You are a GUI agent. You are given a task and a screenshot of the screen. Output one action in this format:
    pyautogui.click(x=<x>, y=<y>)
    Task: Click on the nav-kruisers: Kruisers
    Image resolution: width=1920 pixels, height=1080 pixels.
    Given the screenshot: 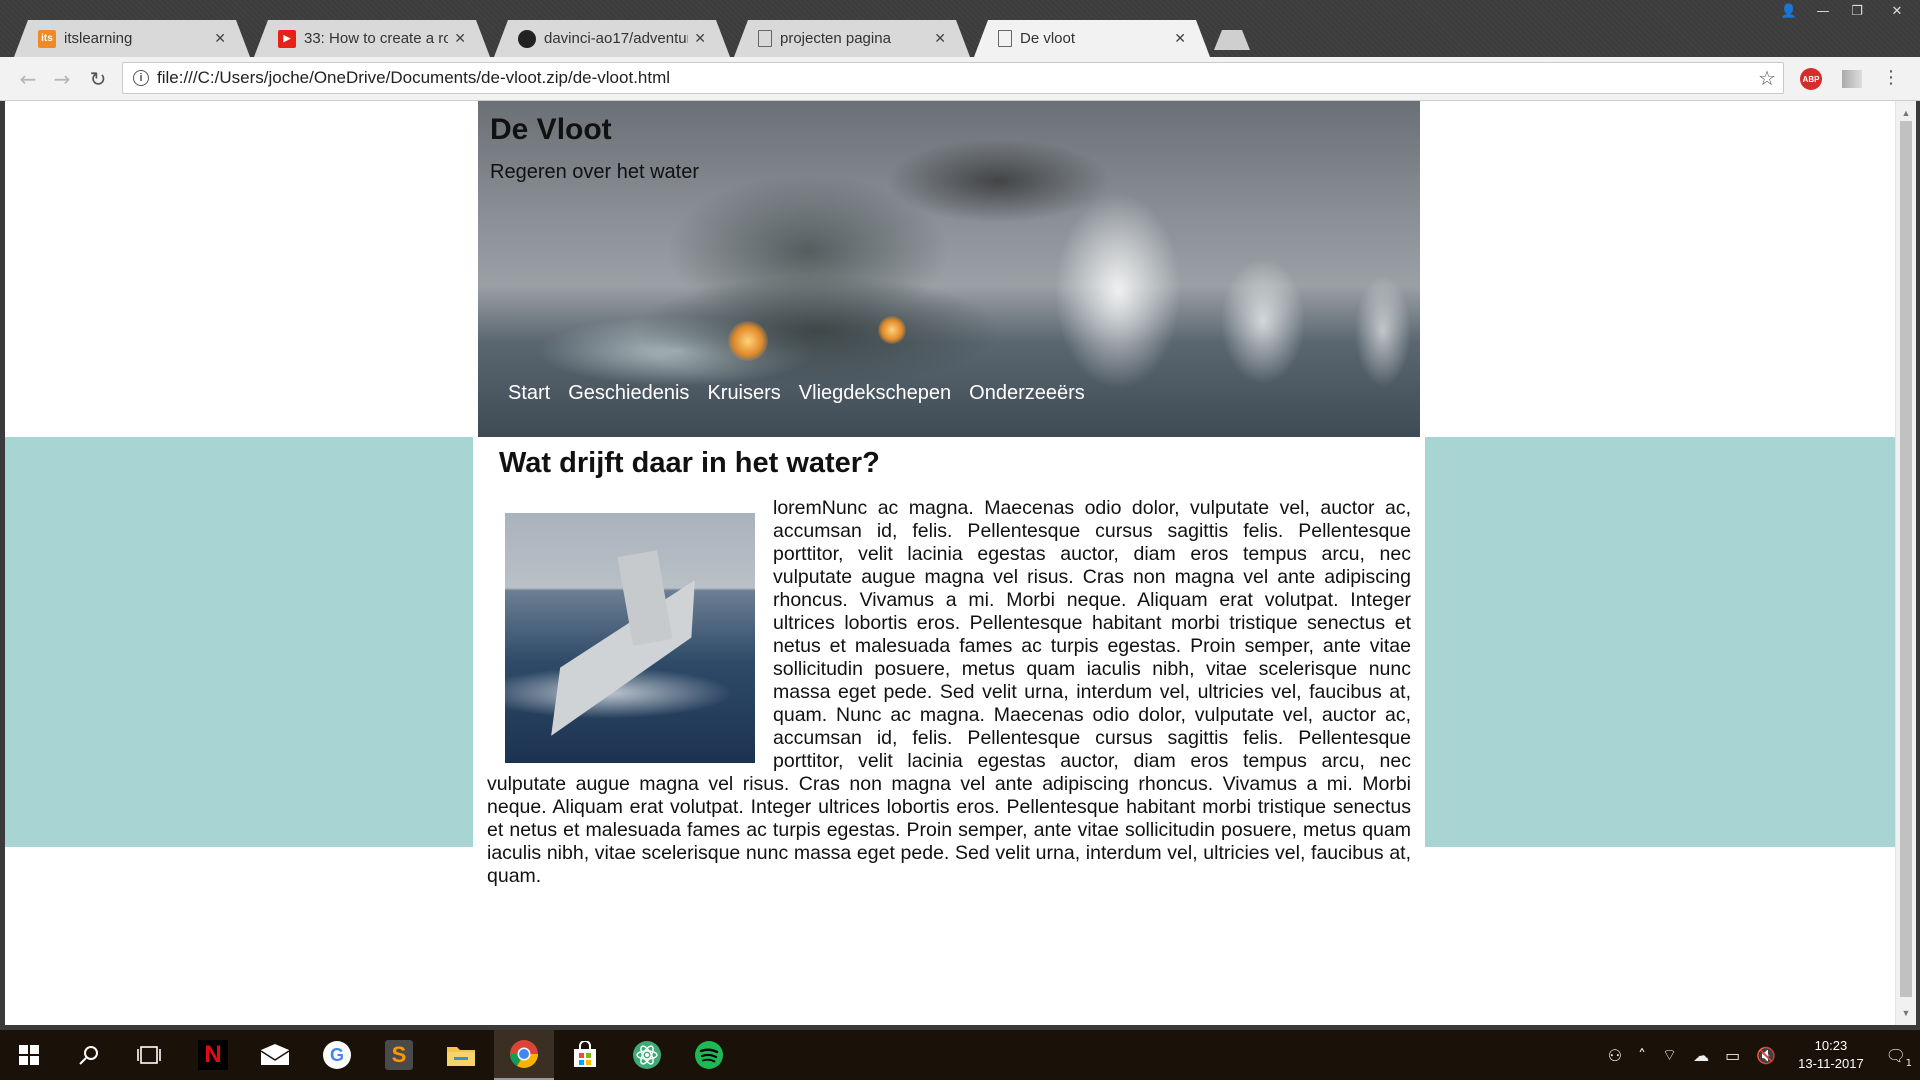 What is the action you would take?
    pyautogui.click(x=743, y=393)
    